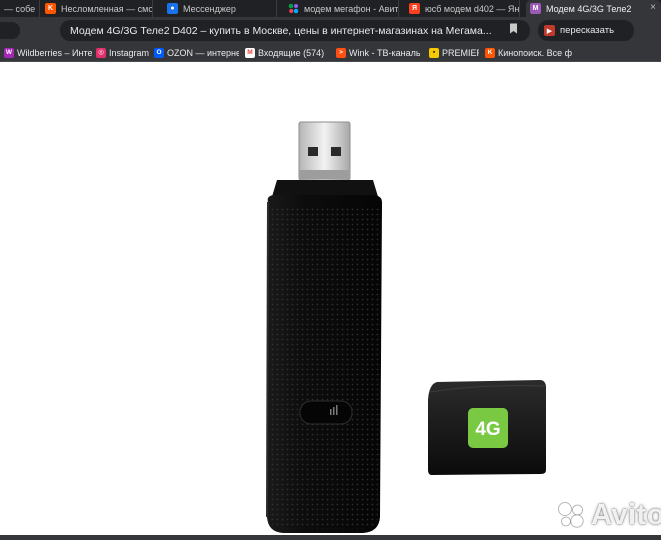  I want to click on tab-2: K Несломленная — смотр, so click(97, 8).